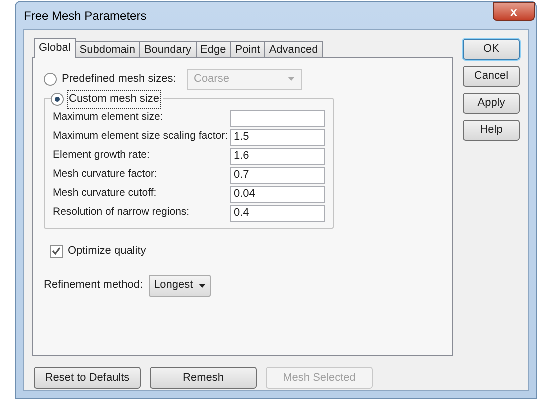 This screenshot has width=537, height=402. What do you see at coordinates (102, 156) in the screenshot?
I see `field-label: Element growth rate:` at bounding box center [102, 156].